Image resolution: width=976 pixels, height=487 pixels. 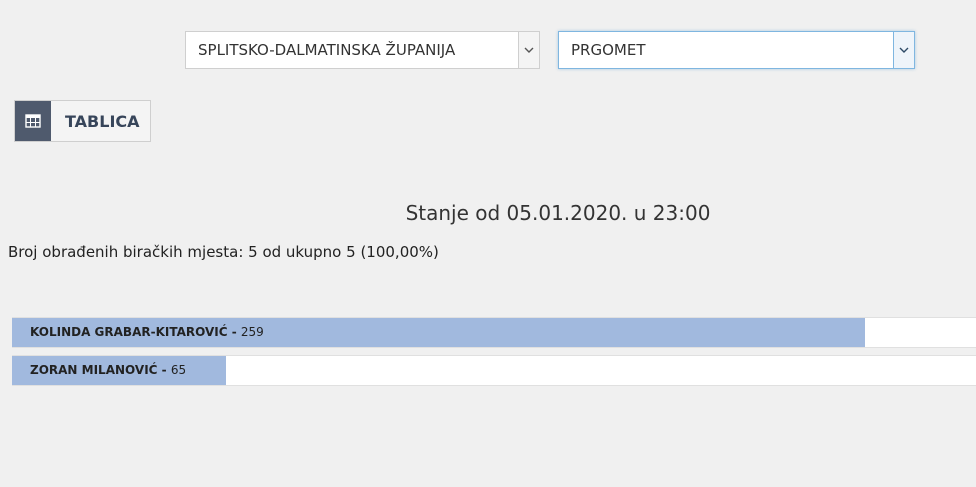 I want to click on candidate-votes: 259, so click(x=252, y=332).